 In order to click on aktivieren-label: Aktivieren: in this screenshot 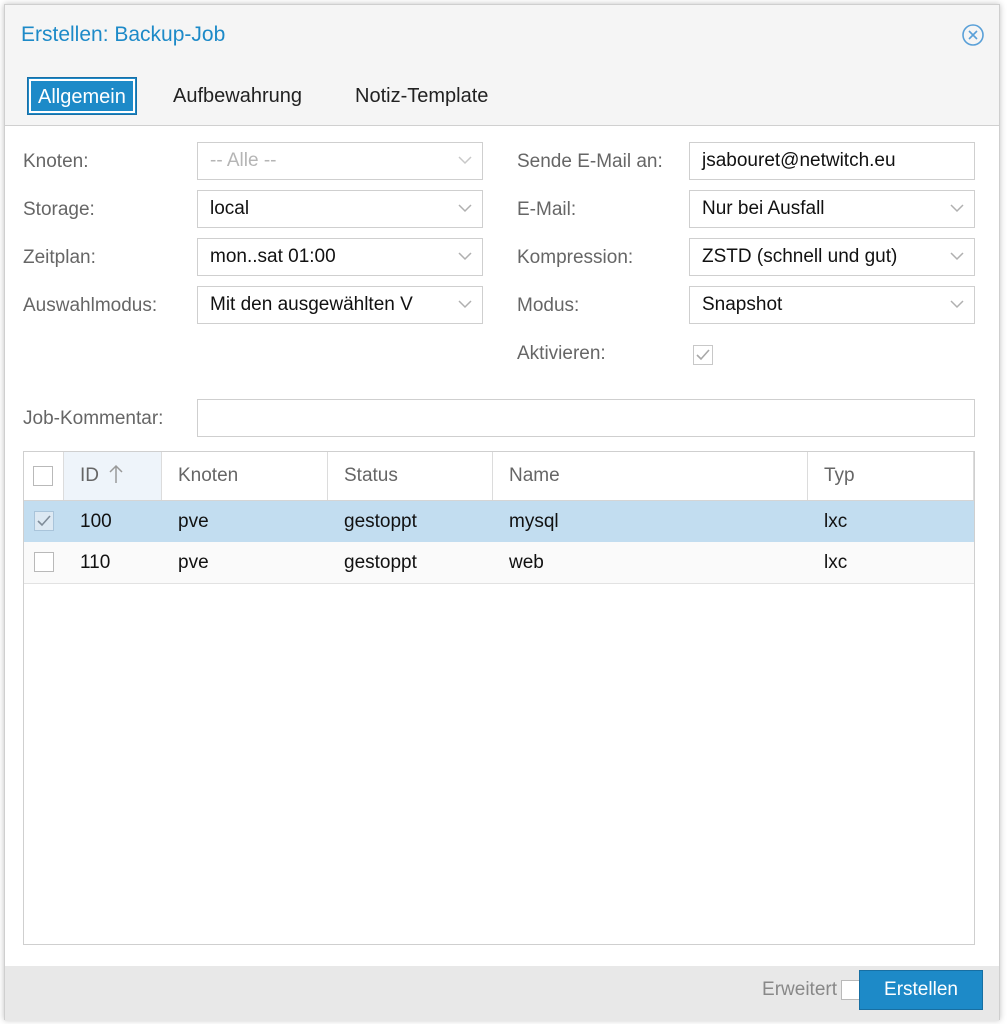, I will do `click(561, 353)`.